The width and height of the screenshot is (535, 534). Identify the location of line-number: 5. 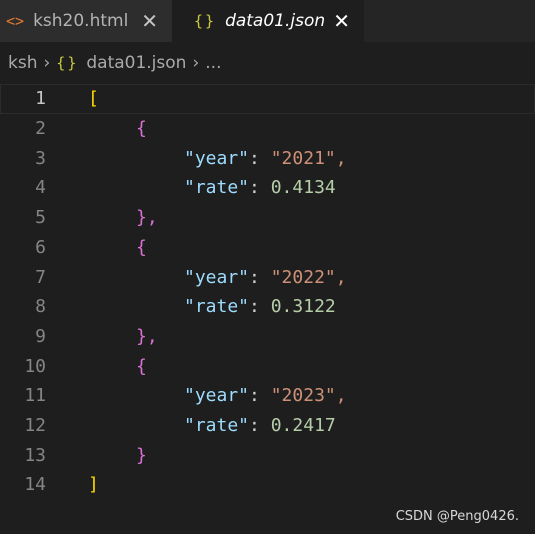
(40, 218).